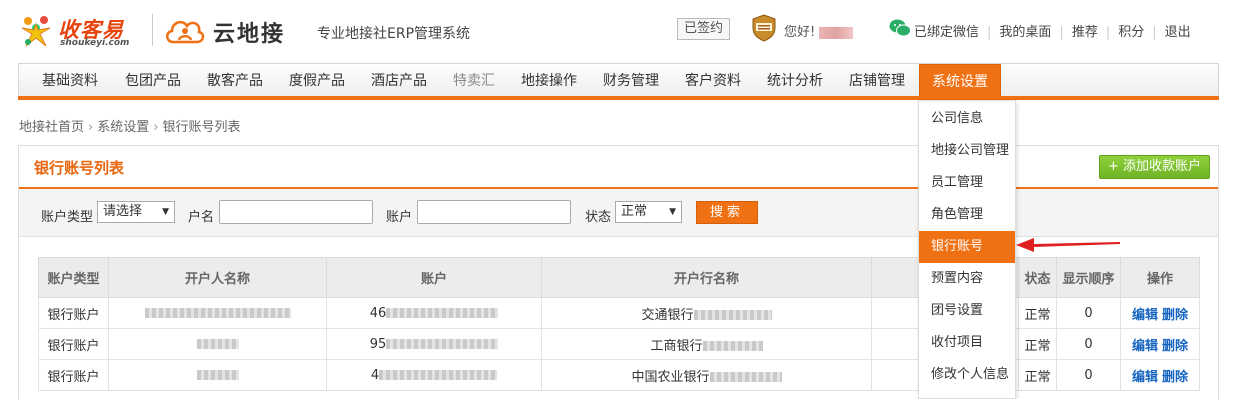  Describe the element at coordinates (217, 277) in the screenshot. I see `col-holder-name: 开户人名称` at that location.